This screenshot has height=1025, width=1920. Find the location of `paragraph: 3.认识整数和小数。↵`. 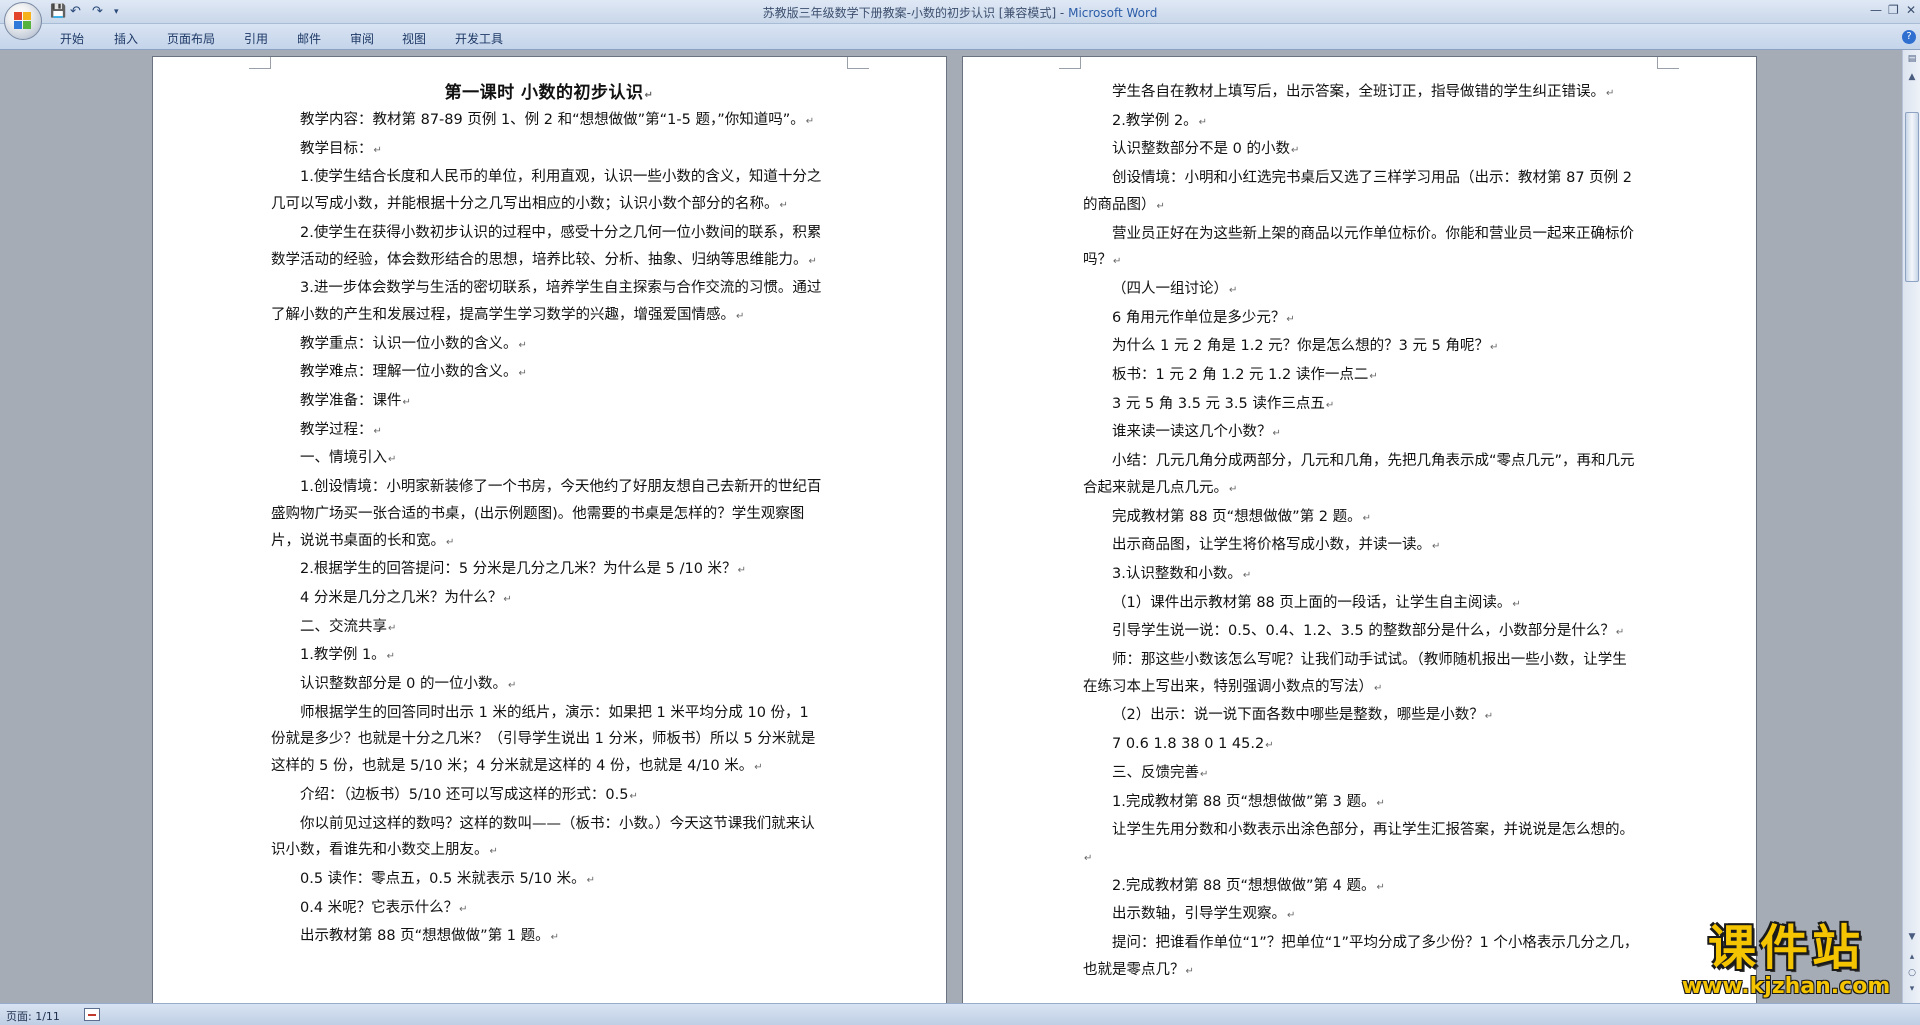

paragraph: 3.认识整数和小数。↵ is located at coordinates (1361, 575).